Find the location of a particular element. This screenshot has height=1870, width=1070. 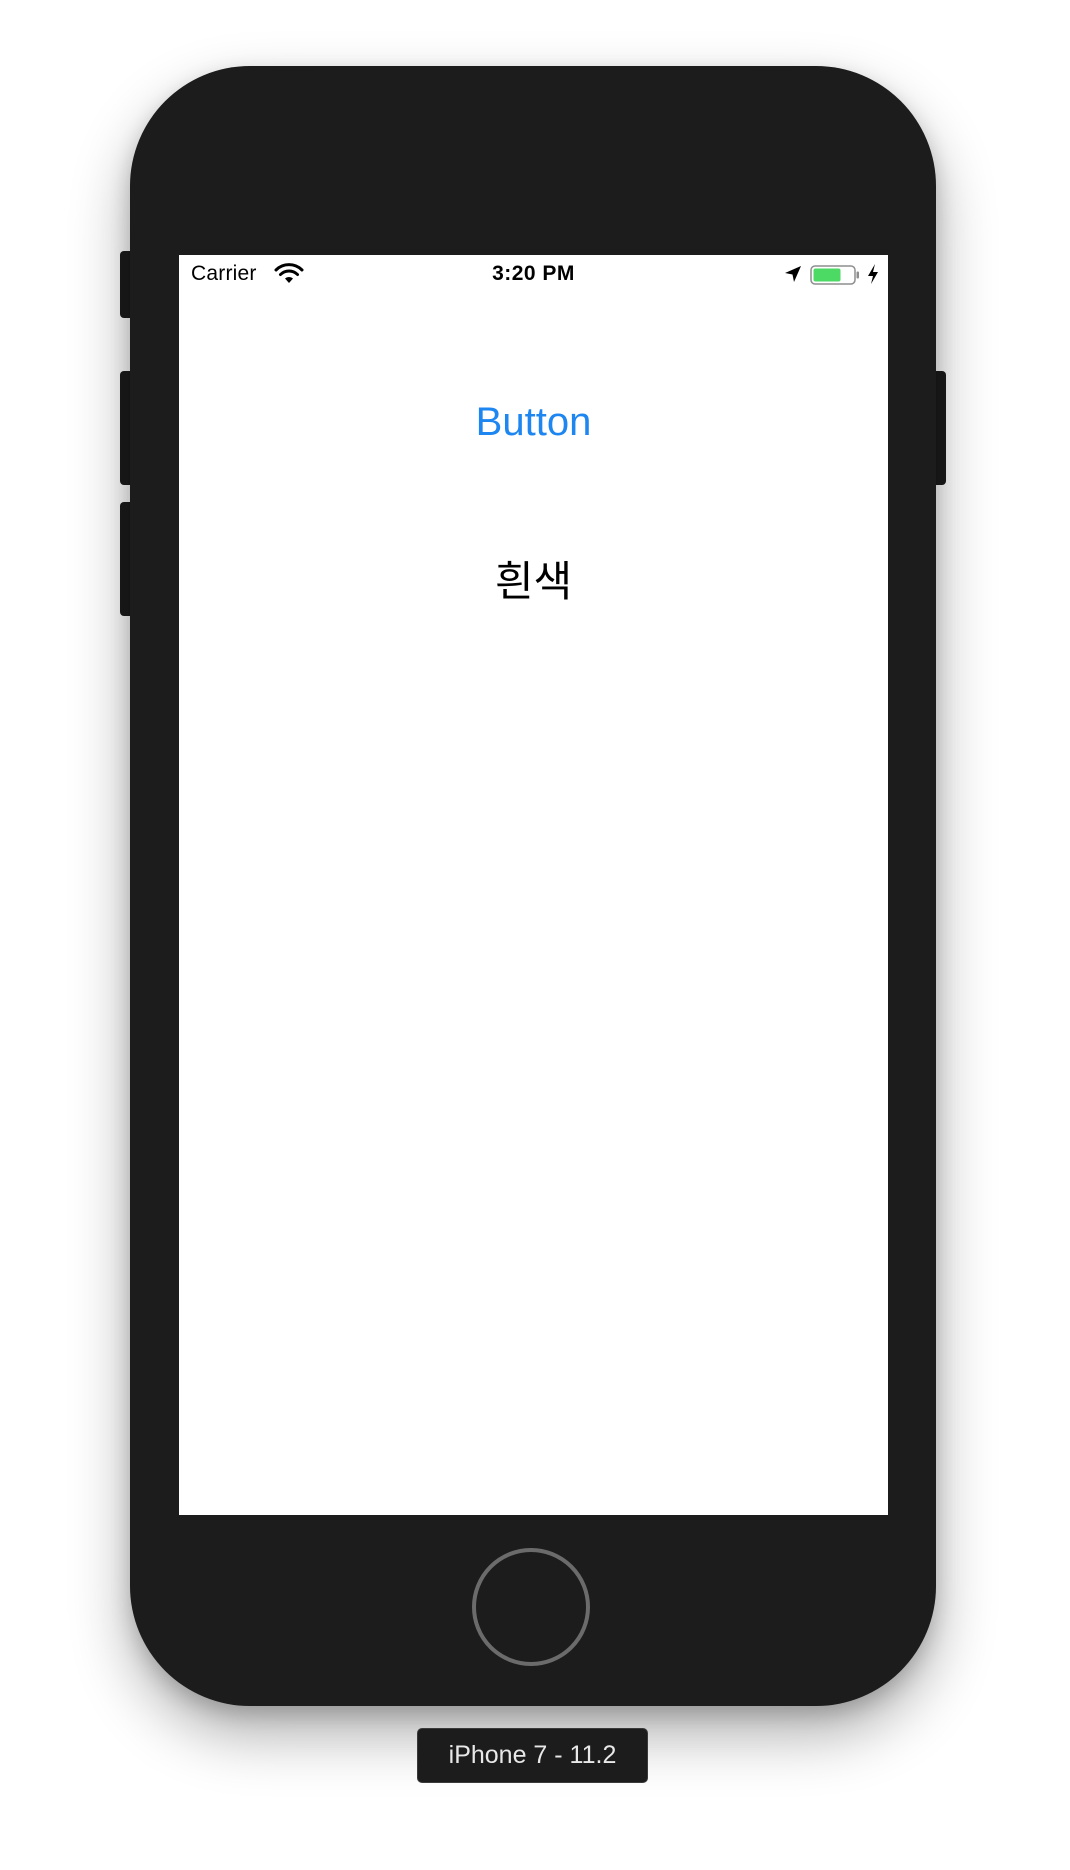

status-bar: Carrier 3:20 PM is located at coordinates (533, 273).